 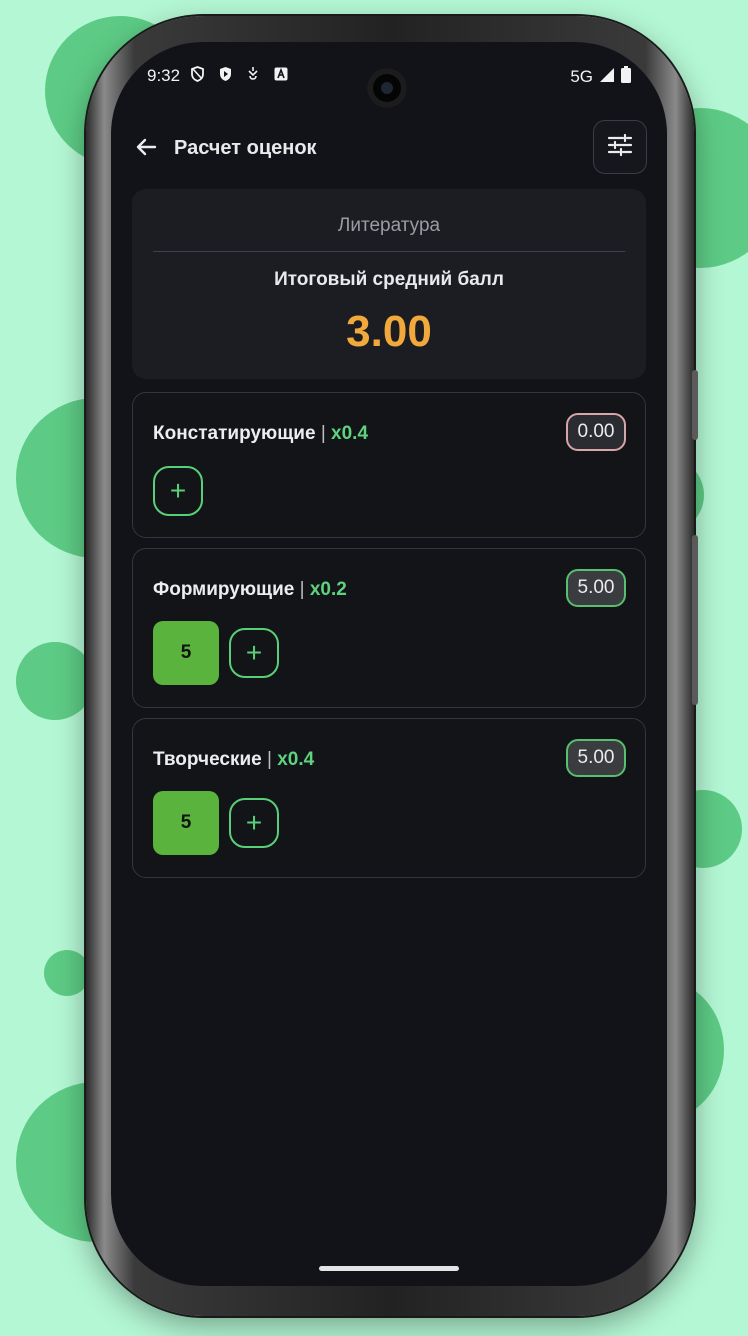 What do you see at coordinates (387, 88) in the screenshot?
I see `front-camera` at bounding box center [387, 88].